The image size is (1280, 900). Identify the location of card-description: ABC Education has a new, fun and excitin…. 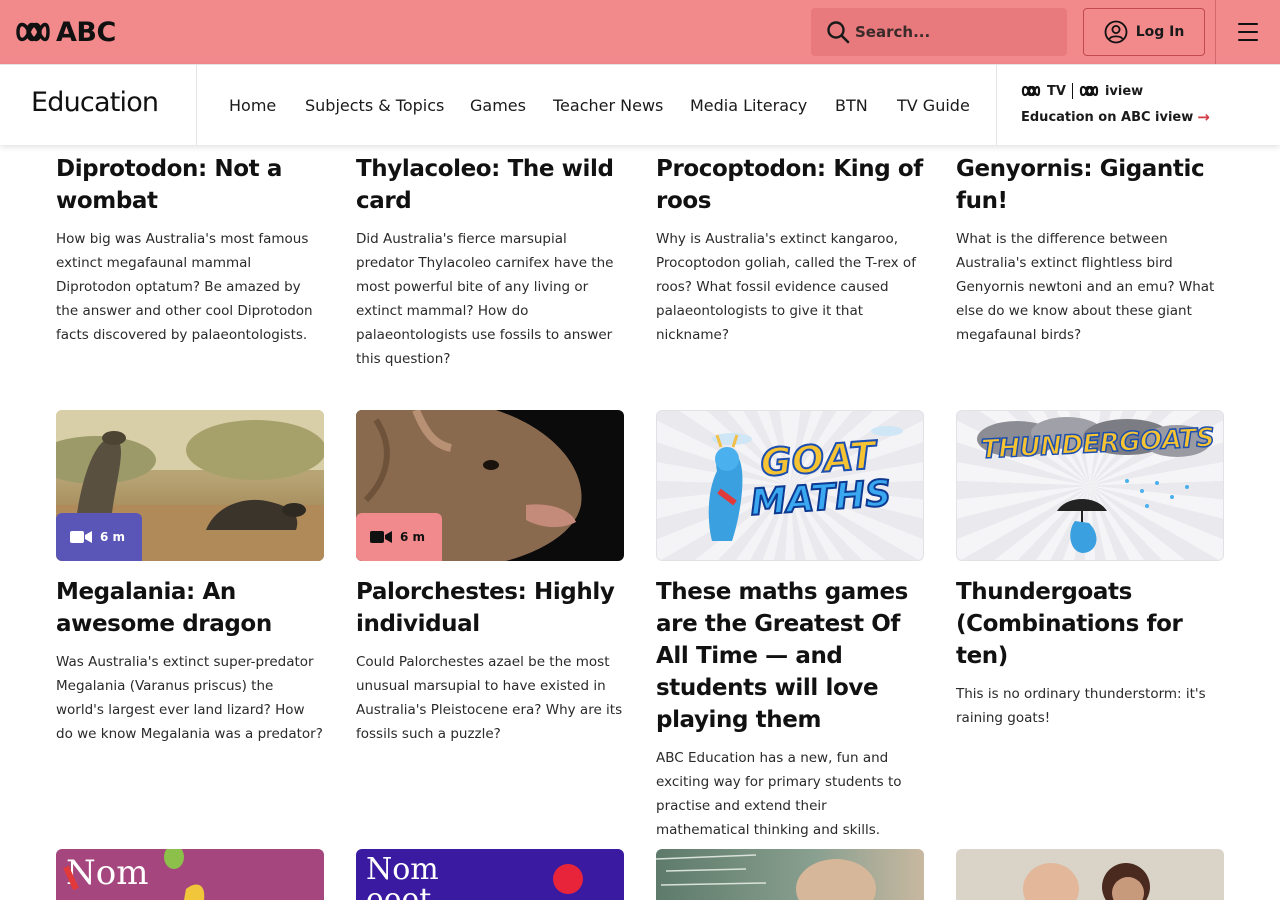
(779, 794).